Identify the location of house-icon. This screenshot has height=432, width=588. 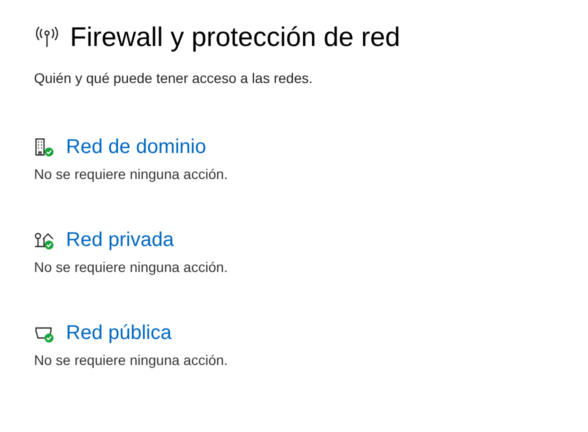
(44, 240).